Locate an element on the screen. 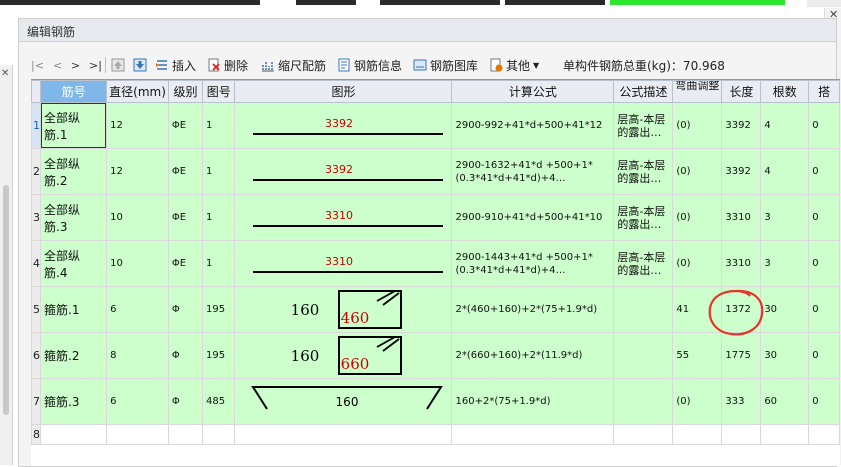  bar-name-cell: 全部纵筋.3 is located at coordinates (73, 217).